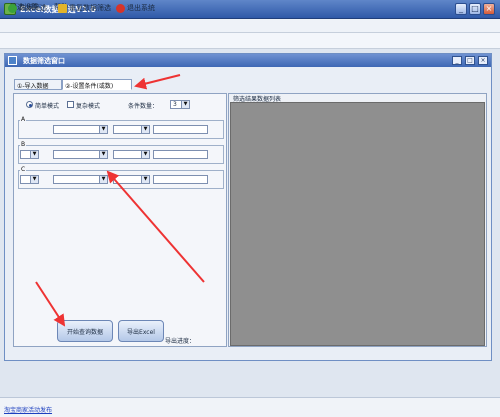 The height and width of the screenshot is (417, 500). What do you see at coordinates (157, 82) in the screenshot?
I see `arrow-to-tab` at bounding box center [157, 82].